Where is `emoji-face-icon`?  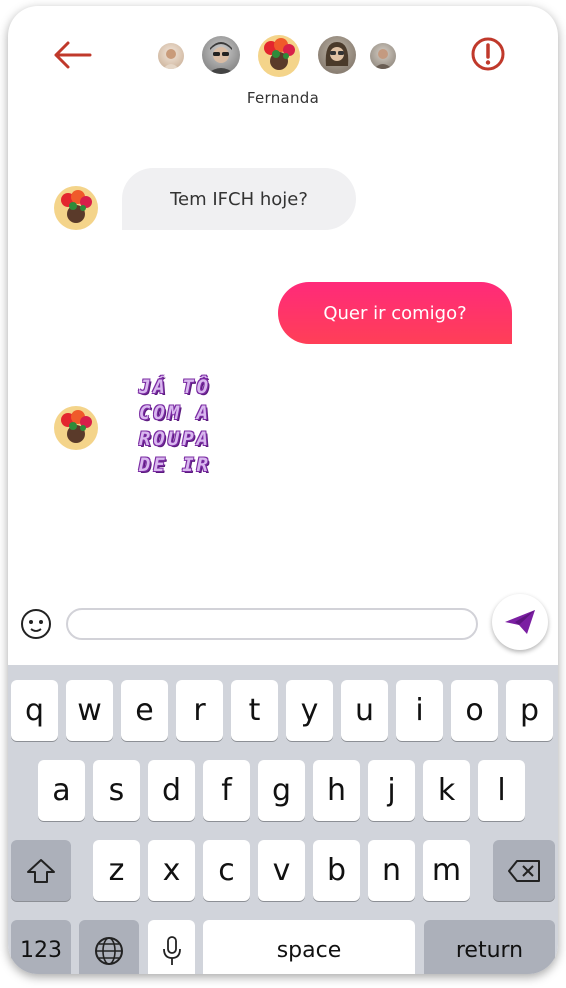 emoji-face-icon is located at coordinates (36, 624).